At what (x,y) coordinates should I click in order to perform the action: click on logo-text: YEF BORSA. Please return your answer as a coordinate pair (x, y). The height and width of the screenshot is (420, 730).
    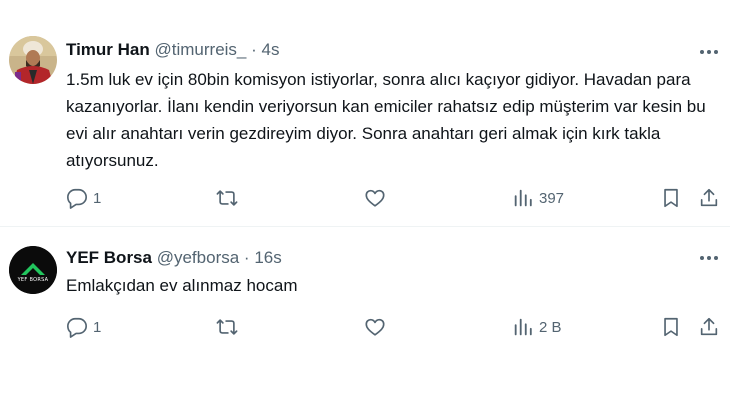
    Looking at the image, I should click on (33, 280).